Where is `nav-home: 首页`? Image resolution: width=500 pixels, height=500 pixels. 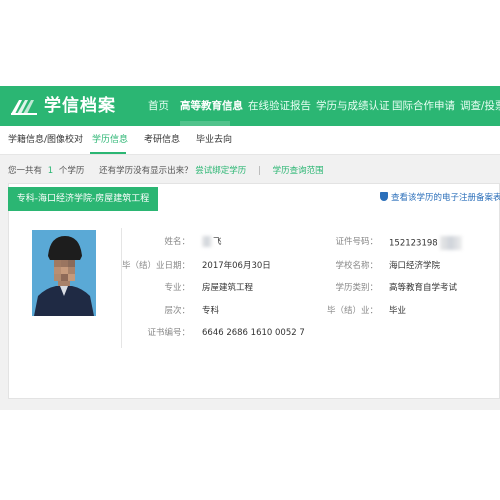 nav-home: 首页 is located at coordinates (158, 106).